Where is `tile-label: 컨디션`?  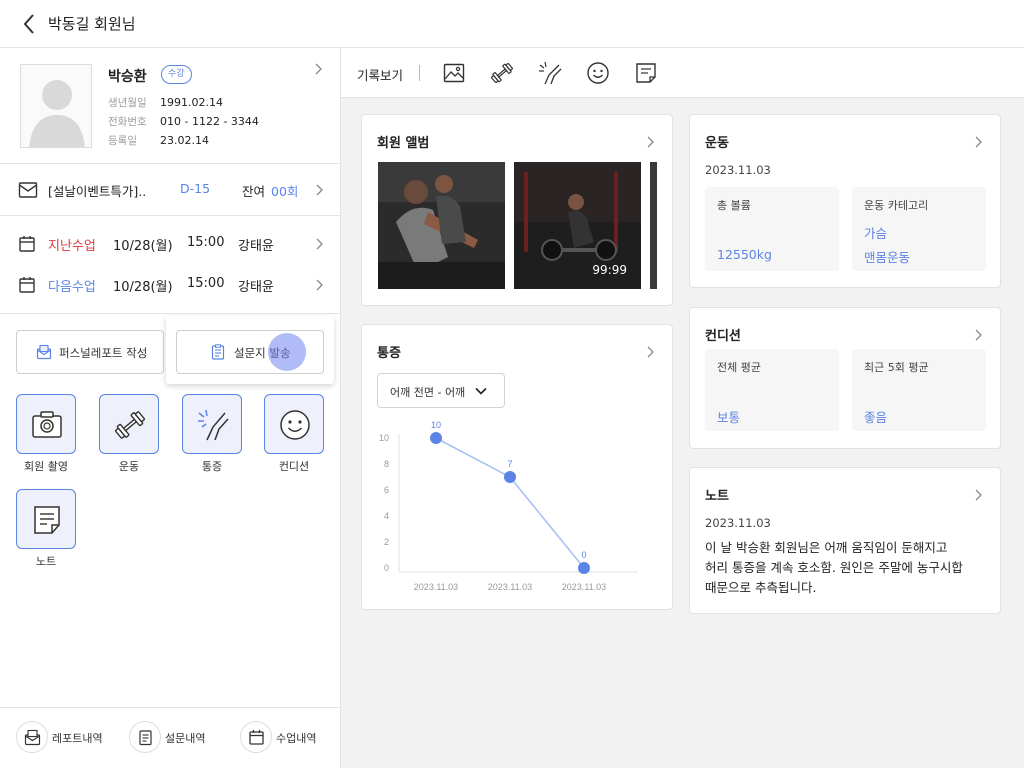 tile-label: 컨디션 is located at coordinates (294, 466).